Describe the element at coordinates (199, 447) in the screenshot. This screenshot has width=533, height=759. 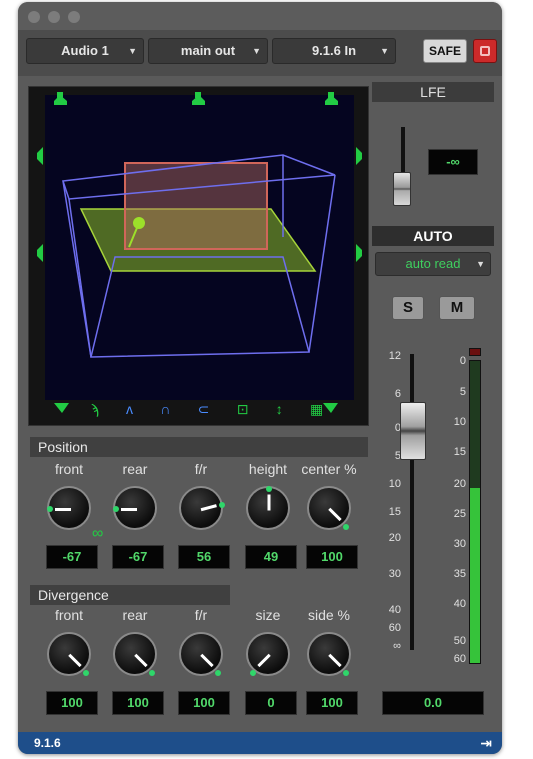
I see `position-section-title: Position` at that location.